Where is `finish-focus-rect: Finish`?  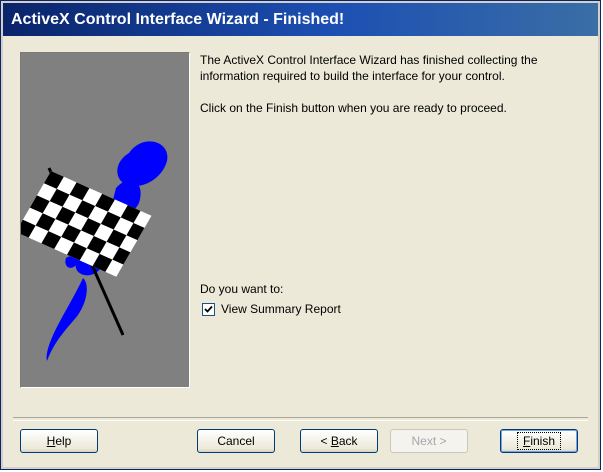 finish-focus-rect: Finish is located at coordinates (539, 441).